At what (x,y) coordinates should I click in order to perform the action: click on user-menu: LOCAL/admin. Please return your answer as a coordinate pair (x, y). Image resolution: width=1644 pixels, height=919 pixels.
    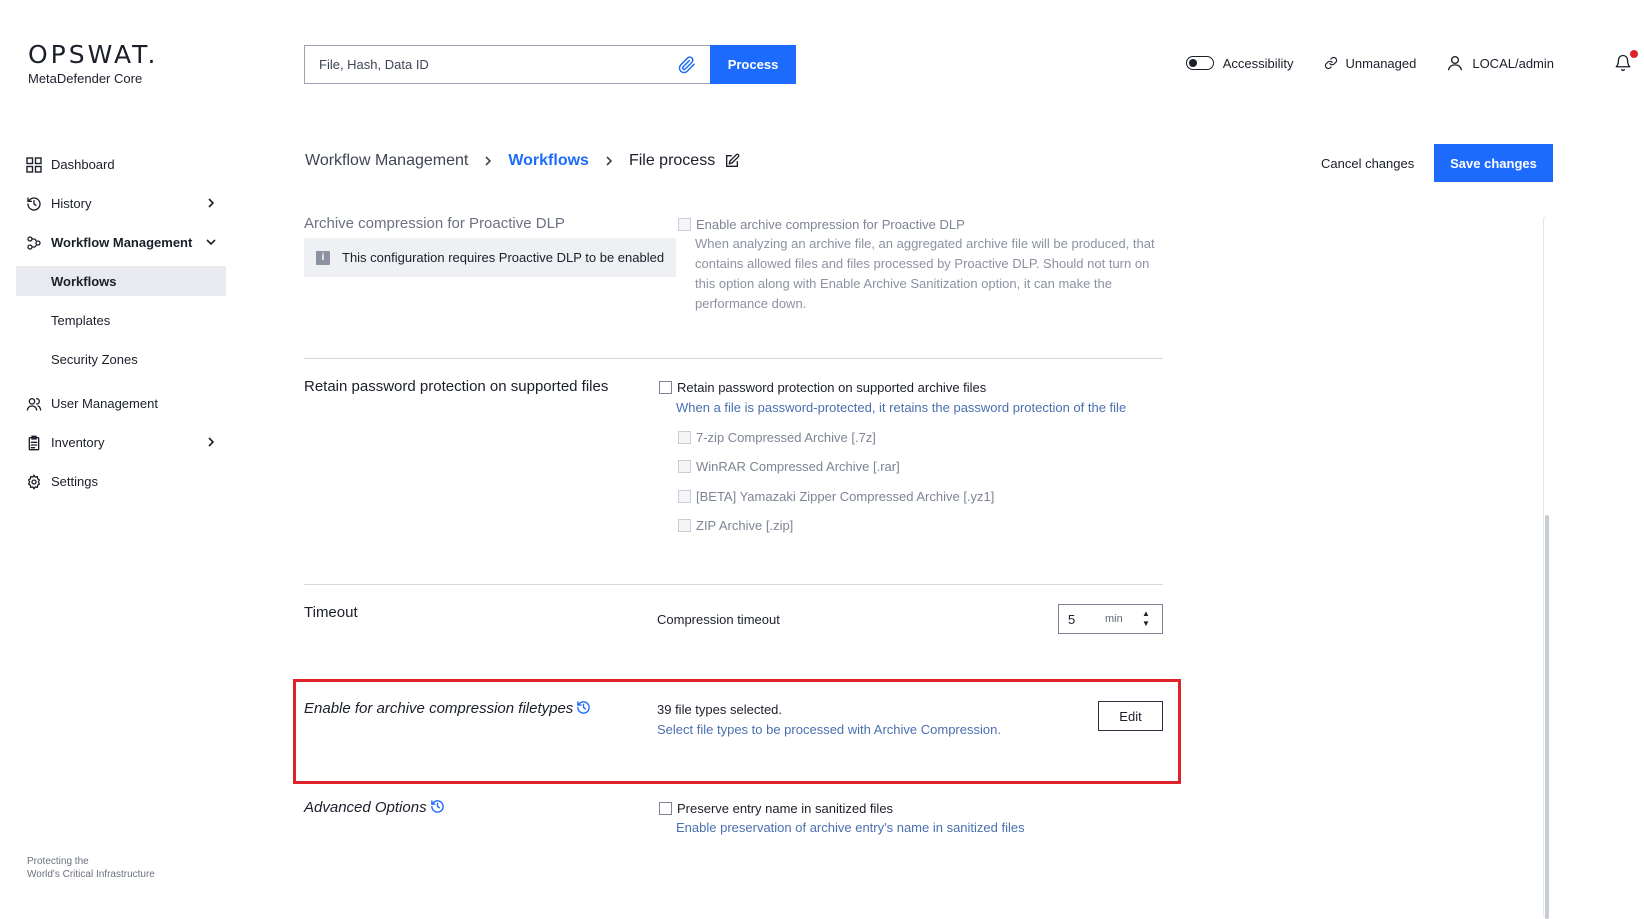
    Looking at the image, I should click on (1500, 63).